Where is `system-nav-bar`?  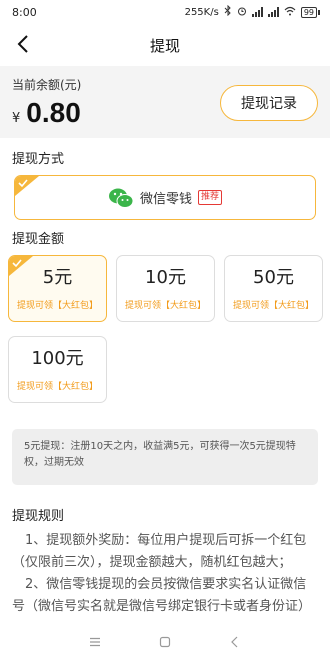
system-nav-bar is located at coordinates (165, 642).